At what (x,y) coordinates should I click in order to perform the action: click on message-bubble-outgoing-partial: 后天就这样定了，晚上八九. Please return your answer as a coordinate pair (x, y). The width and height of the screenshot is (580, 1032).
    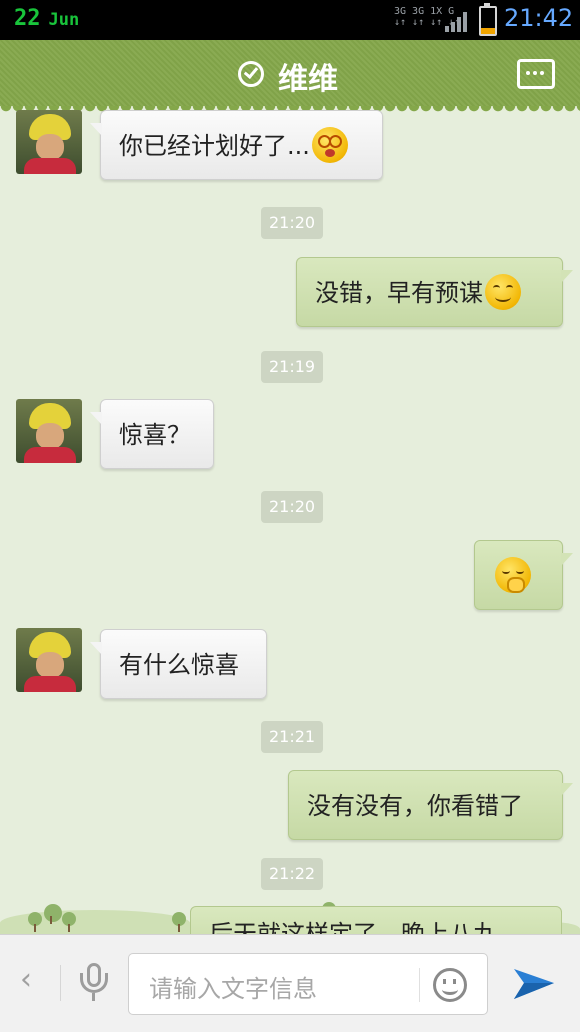
    Looking at the image, I should click on (376, 920).